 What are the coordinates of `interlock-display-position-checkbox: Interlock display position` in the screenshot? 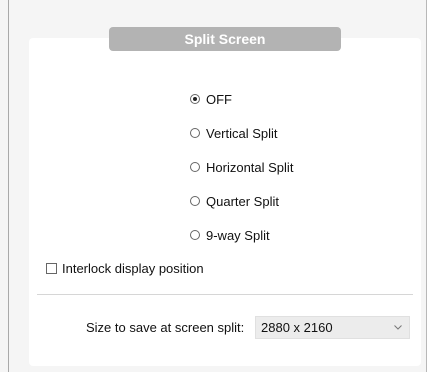 It's located at (125, 268).